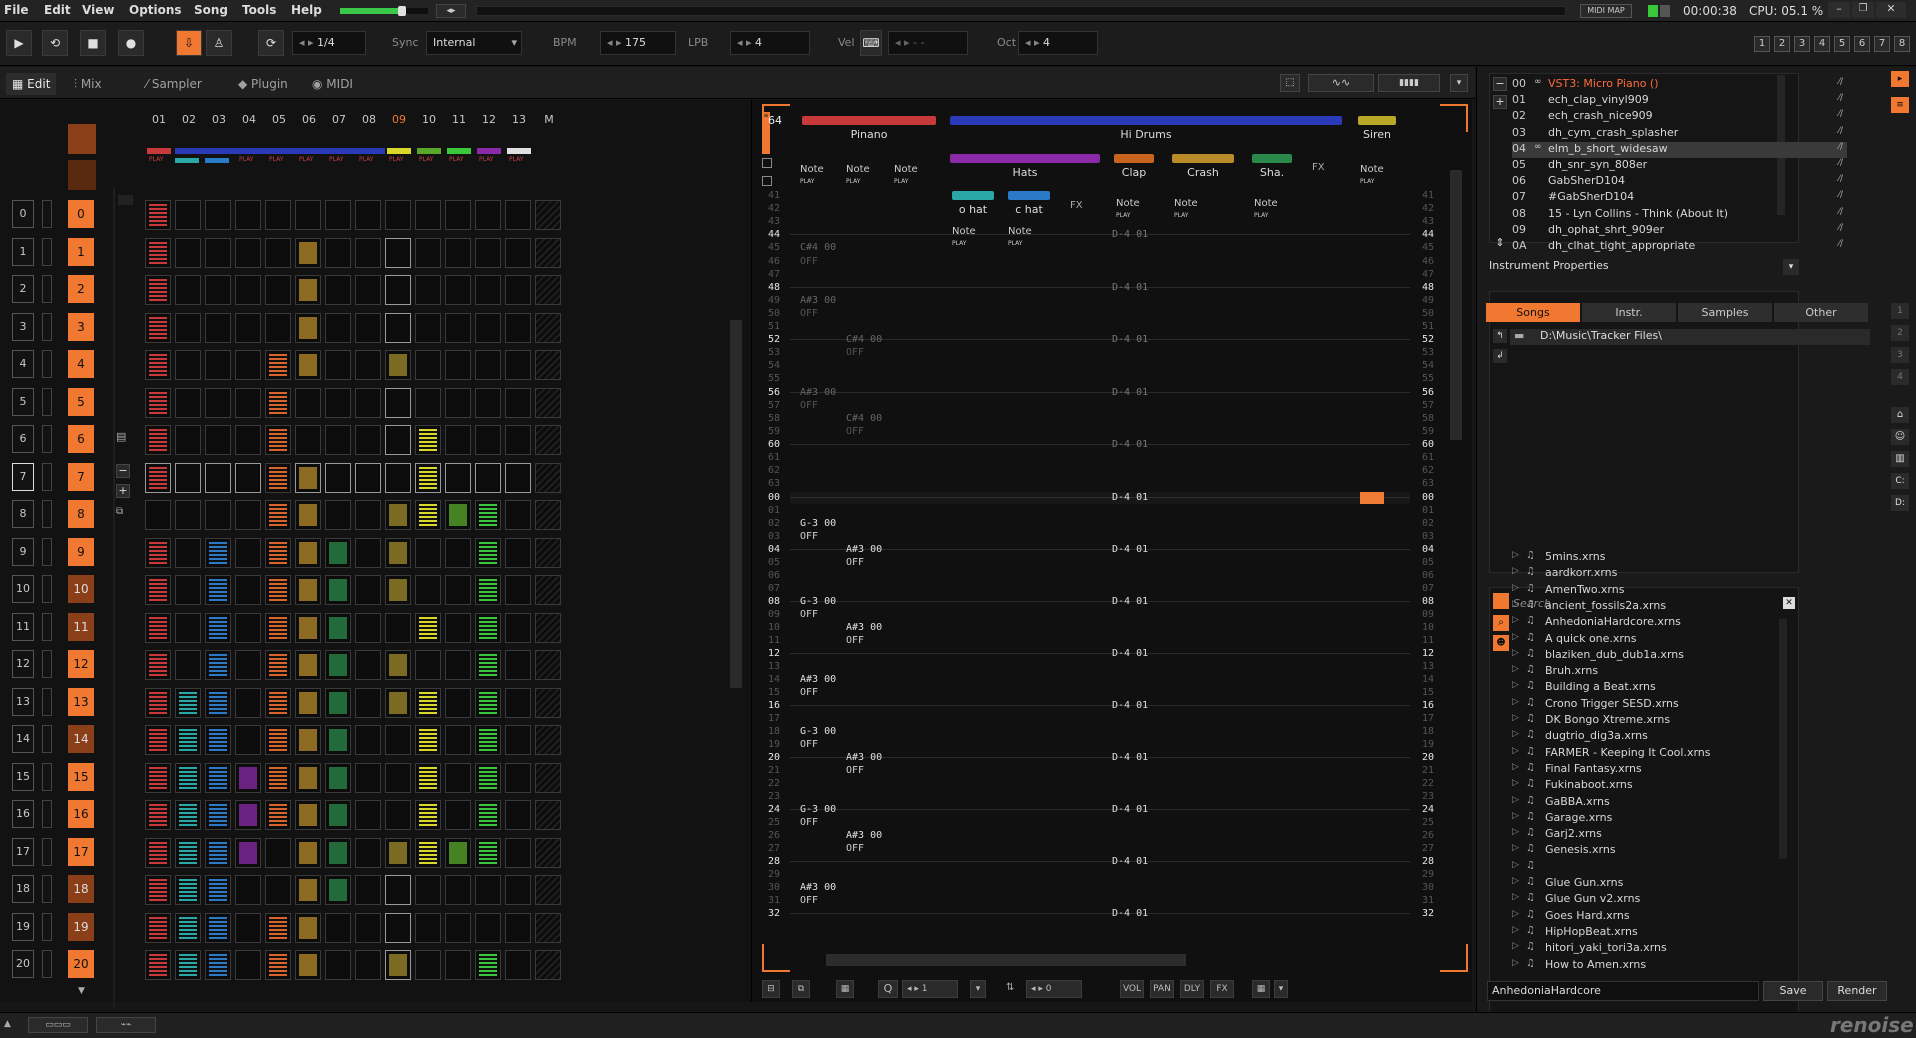 This screenshot has height=1038, width=1916. What do you see at coordinates (23, 476) in the screenshot?
I see `sequence-number: 7` at bounding box center [23, 476].